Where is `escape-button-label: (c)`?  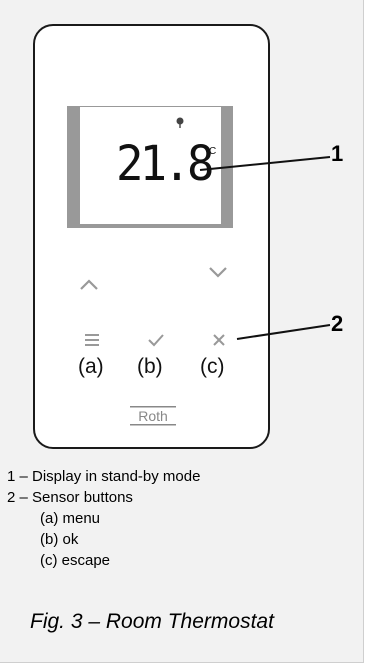
escape-button-label: (c) is located at coordinates (212, 366).